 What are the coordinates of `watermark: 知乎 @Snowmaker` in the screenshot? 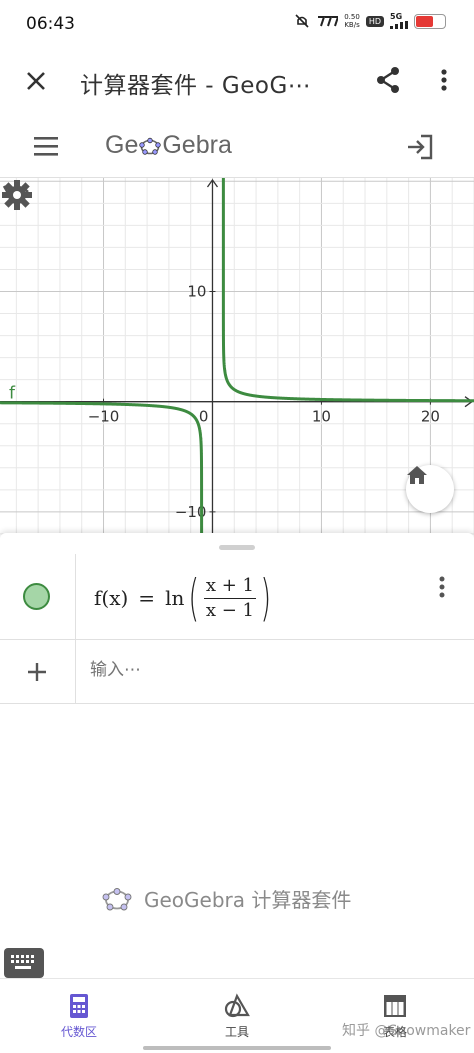 It's located at (406, 1031).